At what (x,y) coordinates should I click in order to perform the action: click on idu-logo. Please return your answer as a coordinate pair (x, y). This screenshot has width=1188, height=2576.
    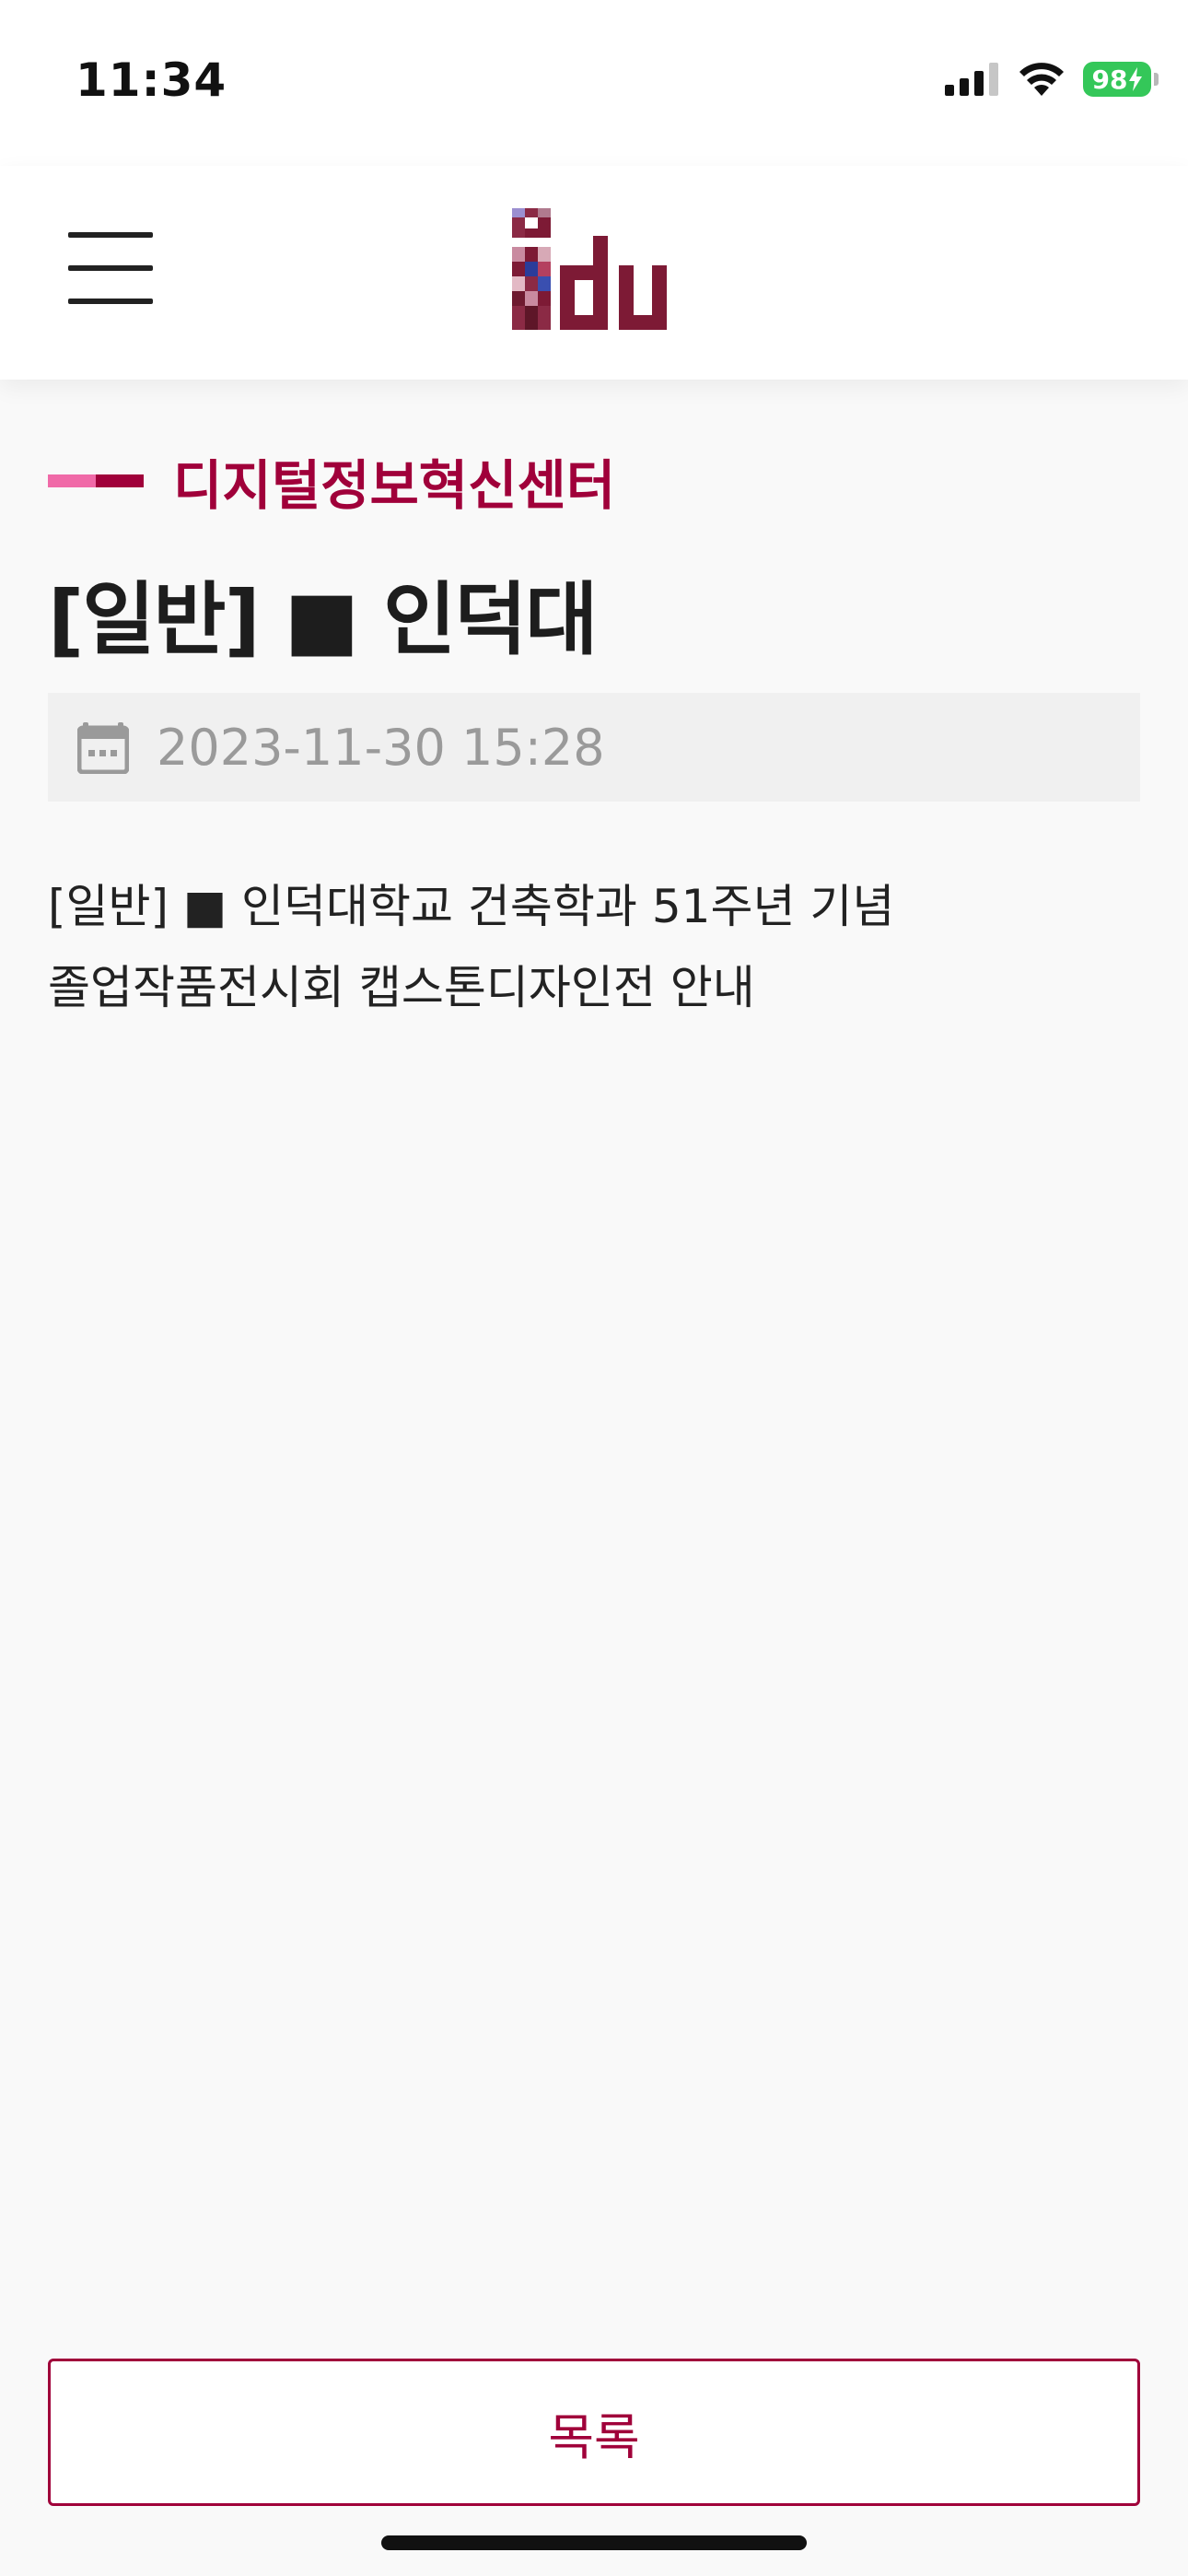
    Looking at the image, I should click on (594, 269).